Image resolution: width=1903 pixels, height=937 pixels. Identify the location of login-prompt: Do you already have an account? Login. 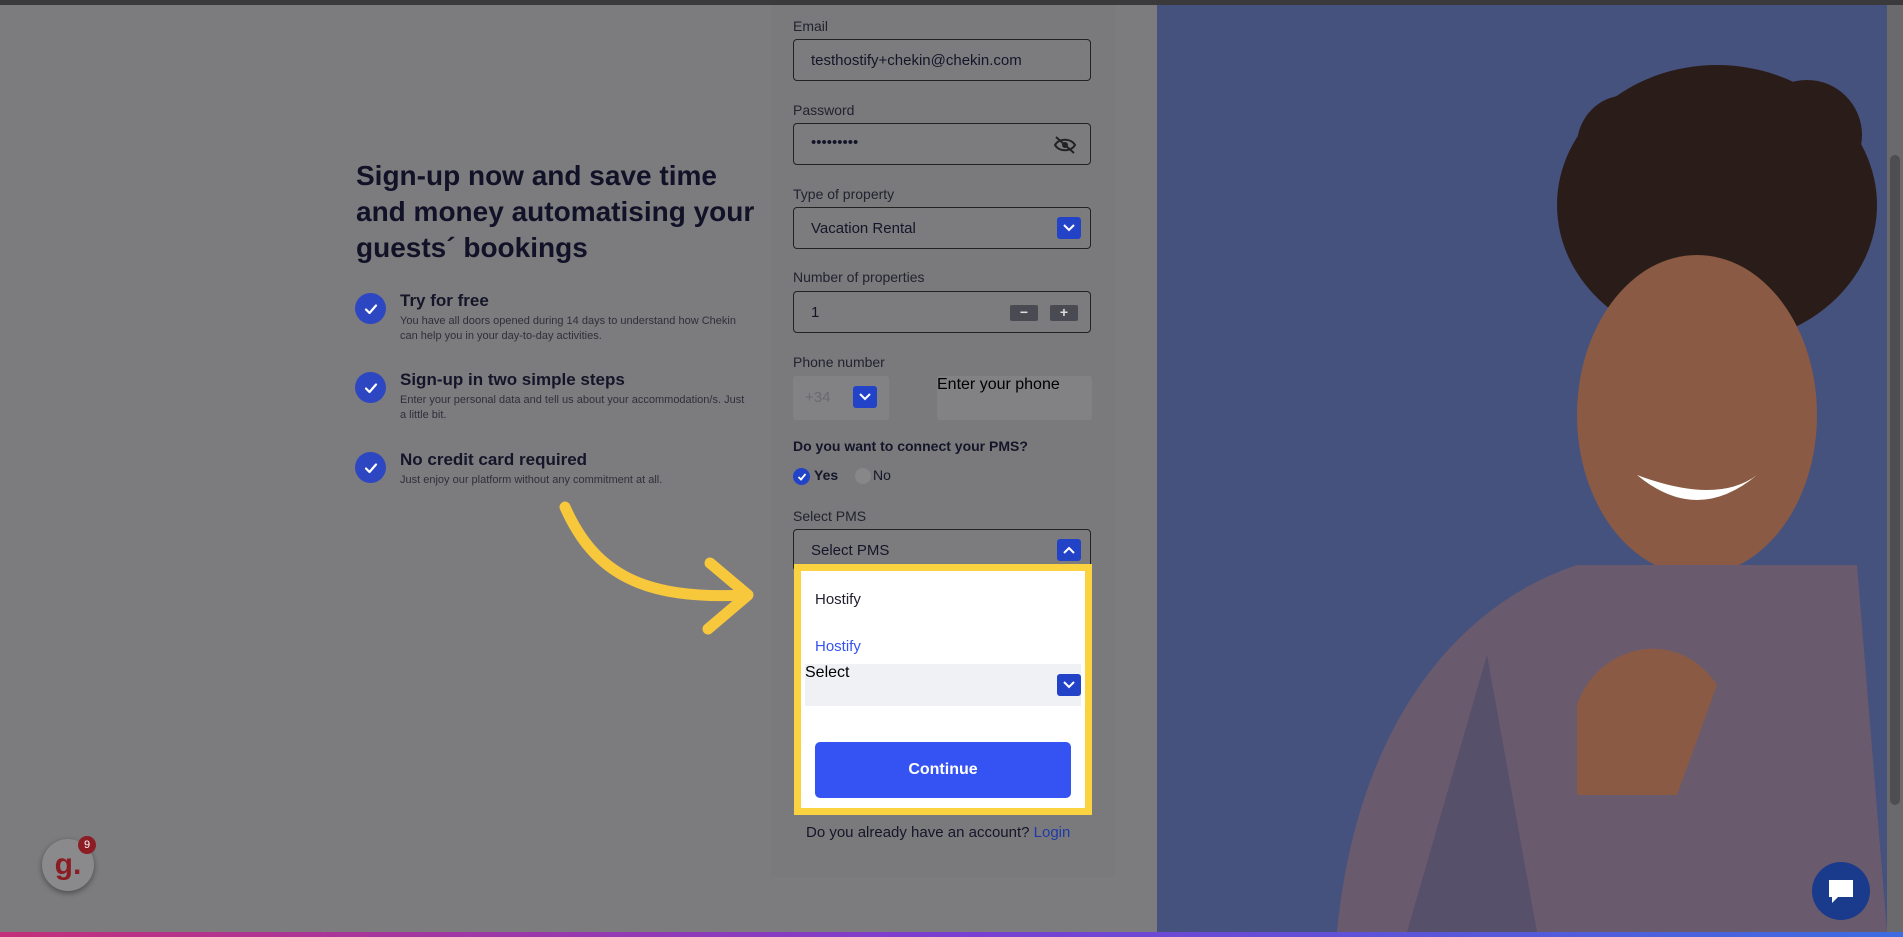
(938, 832).